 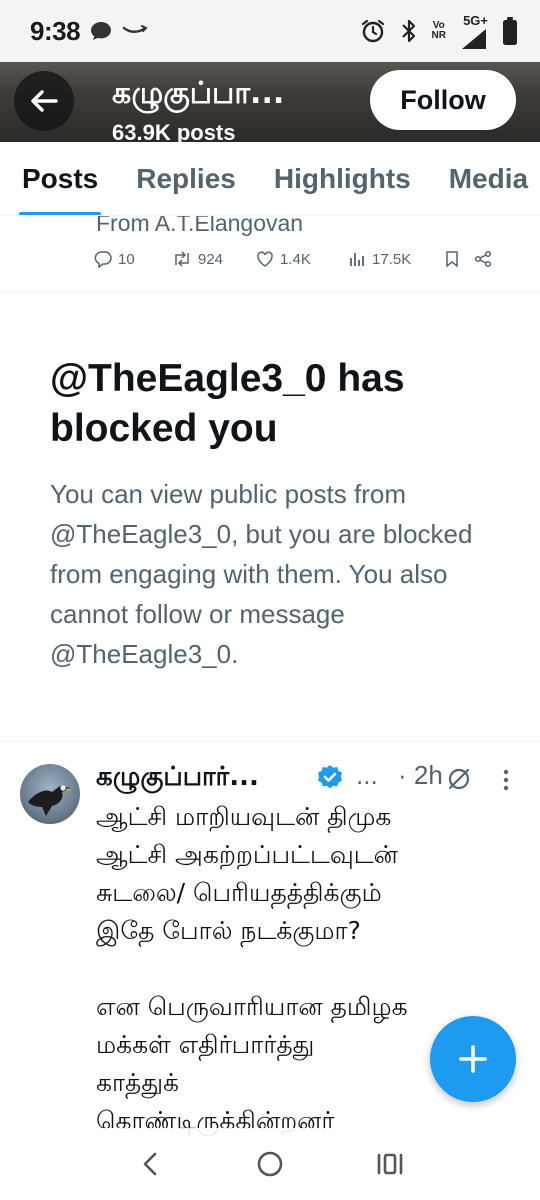 I want to click on like-button: 1.4K, so click(x=302, y=259).